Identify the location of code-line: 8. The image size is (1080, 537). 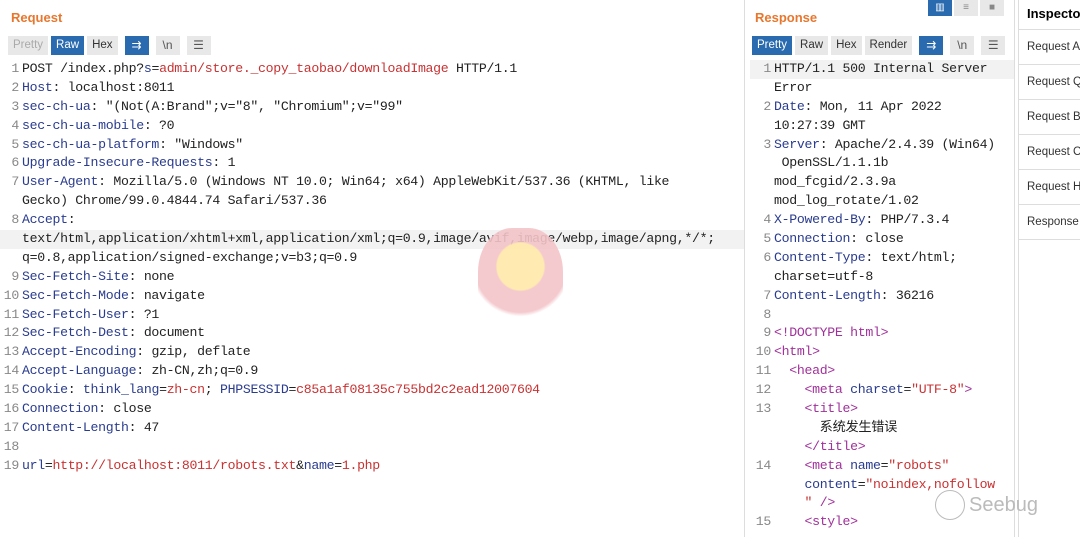
(882, 315).